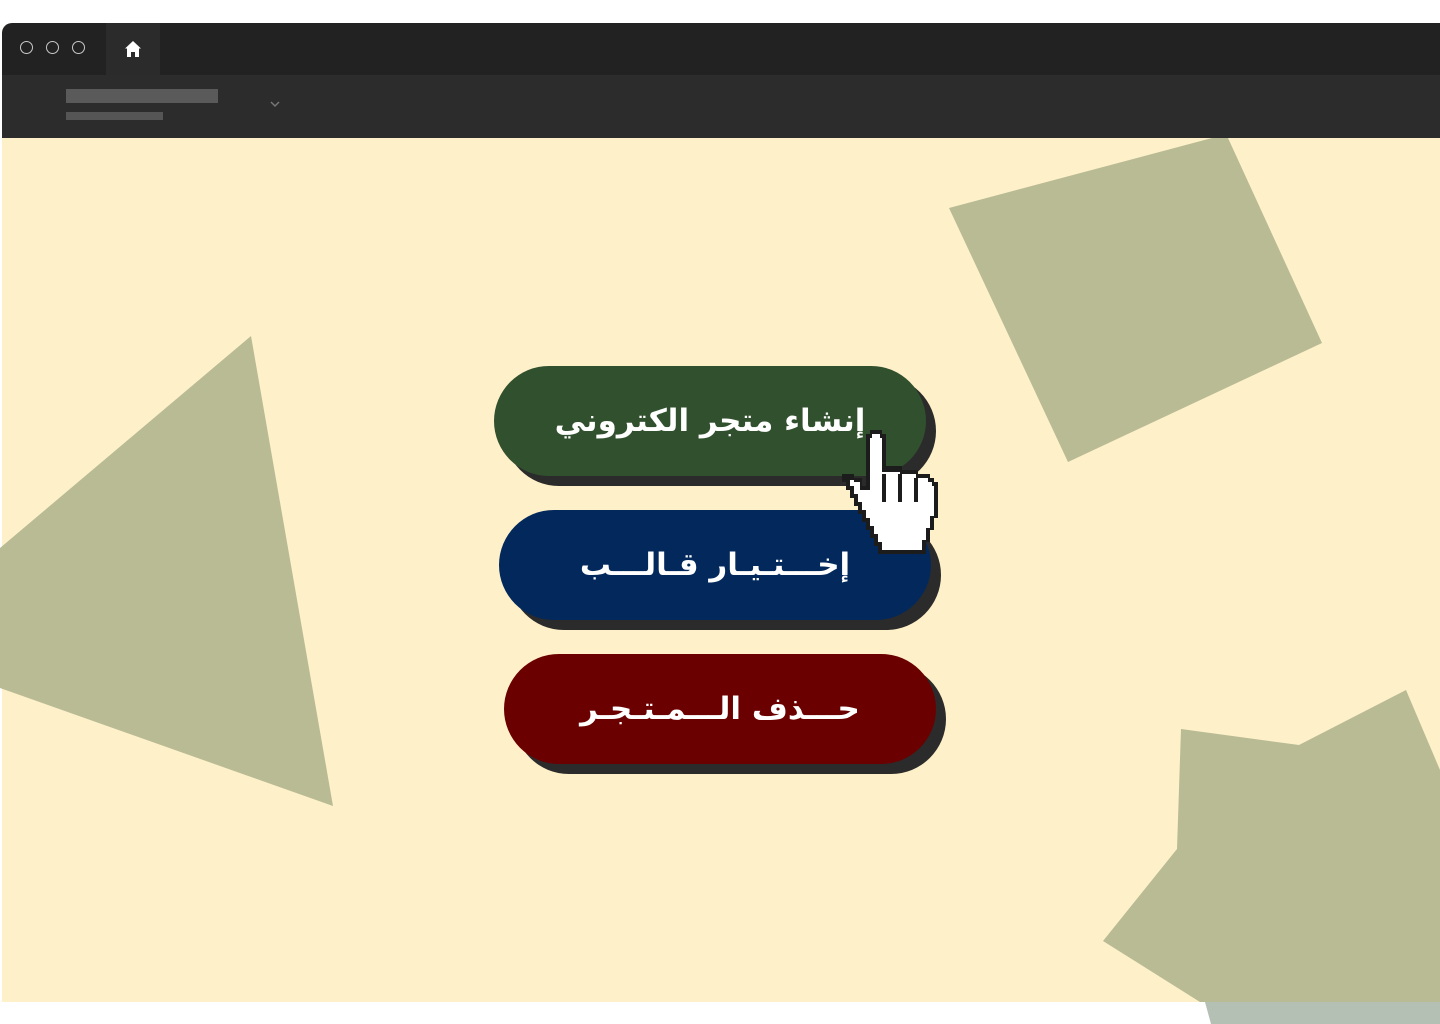 This screenshot has width=1440, height=1024. I want to click on address-bar, so click(721, 106).